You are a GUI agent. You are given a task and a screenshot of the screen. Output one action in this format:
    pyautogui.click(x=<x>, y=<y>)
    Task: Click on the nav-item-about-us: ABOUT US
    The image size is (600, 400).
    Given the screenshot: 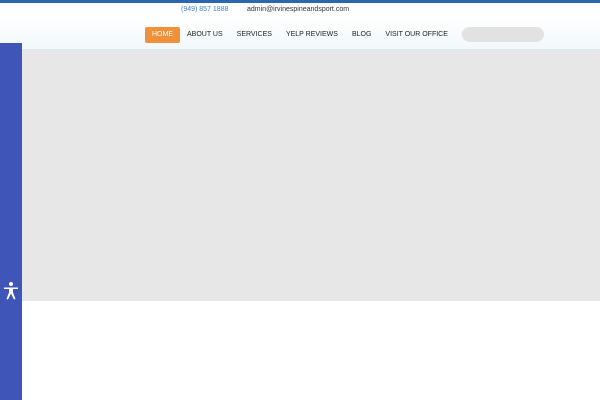 What is the action you would take?
    pyautogui.click(x=205, y=35)
    